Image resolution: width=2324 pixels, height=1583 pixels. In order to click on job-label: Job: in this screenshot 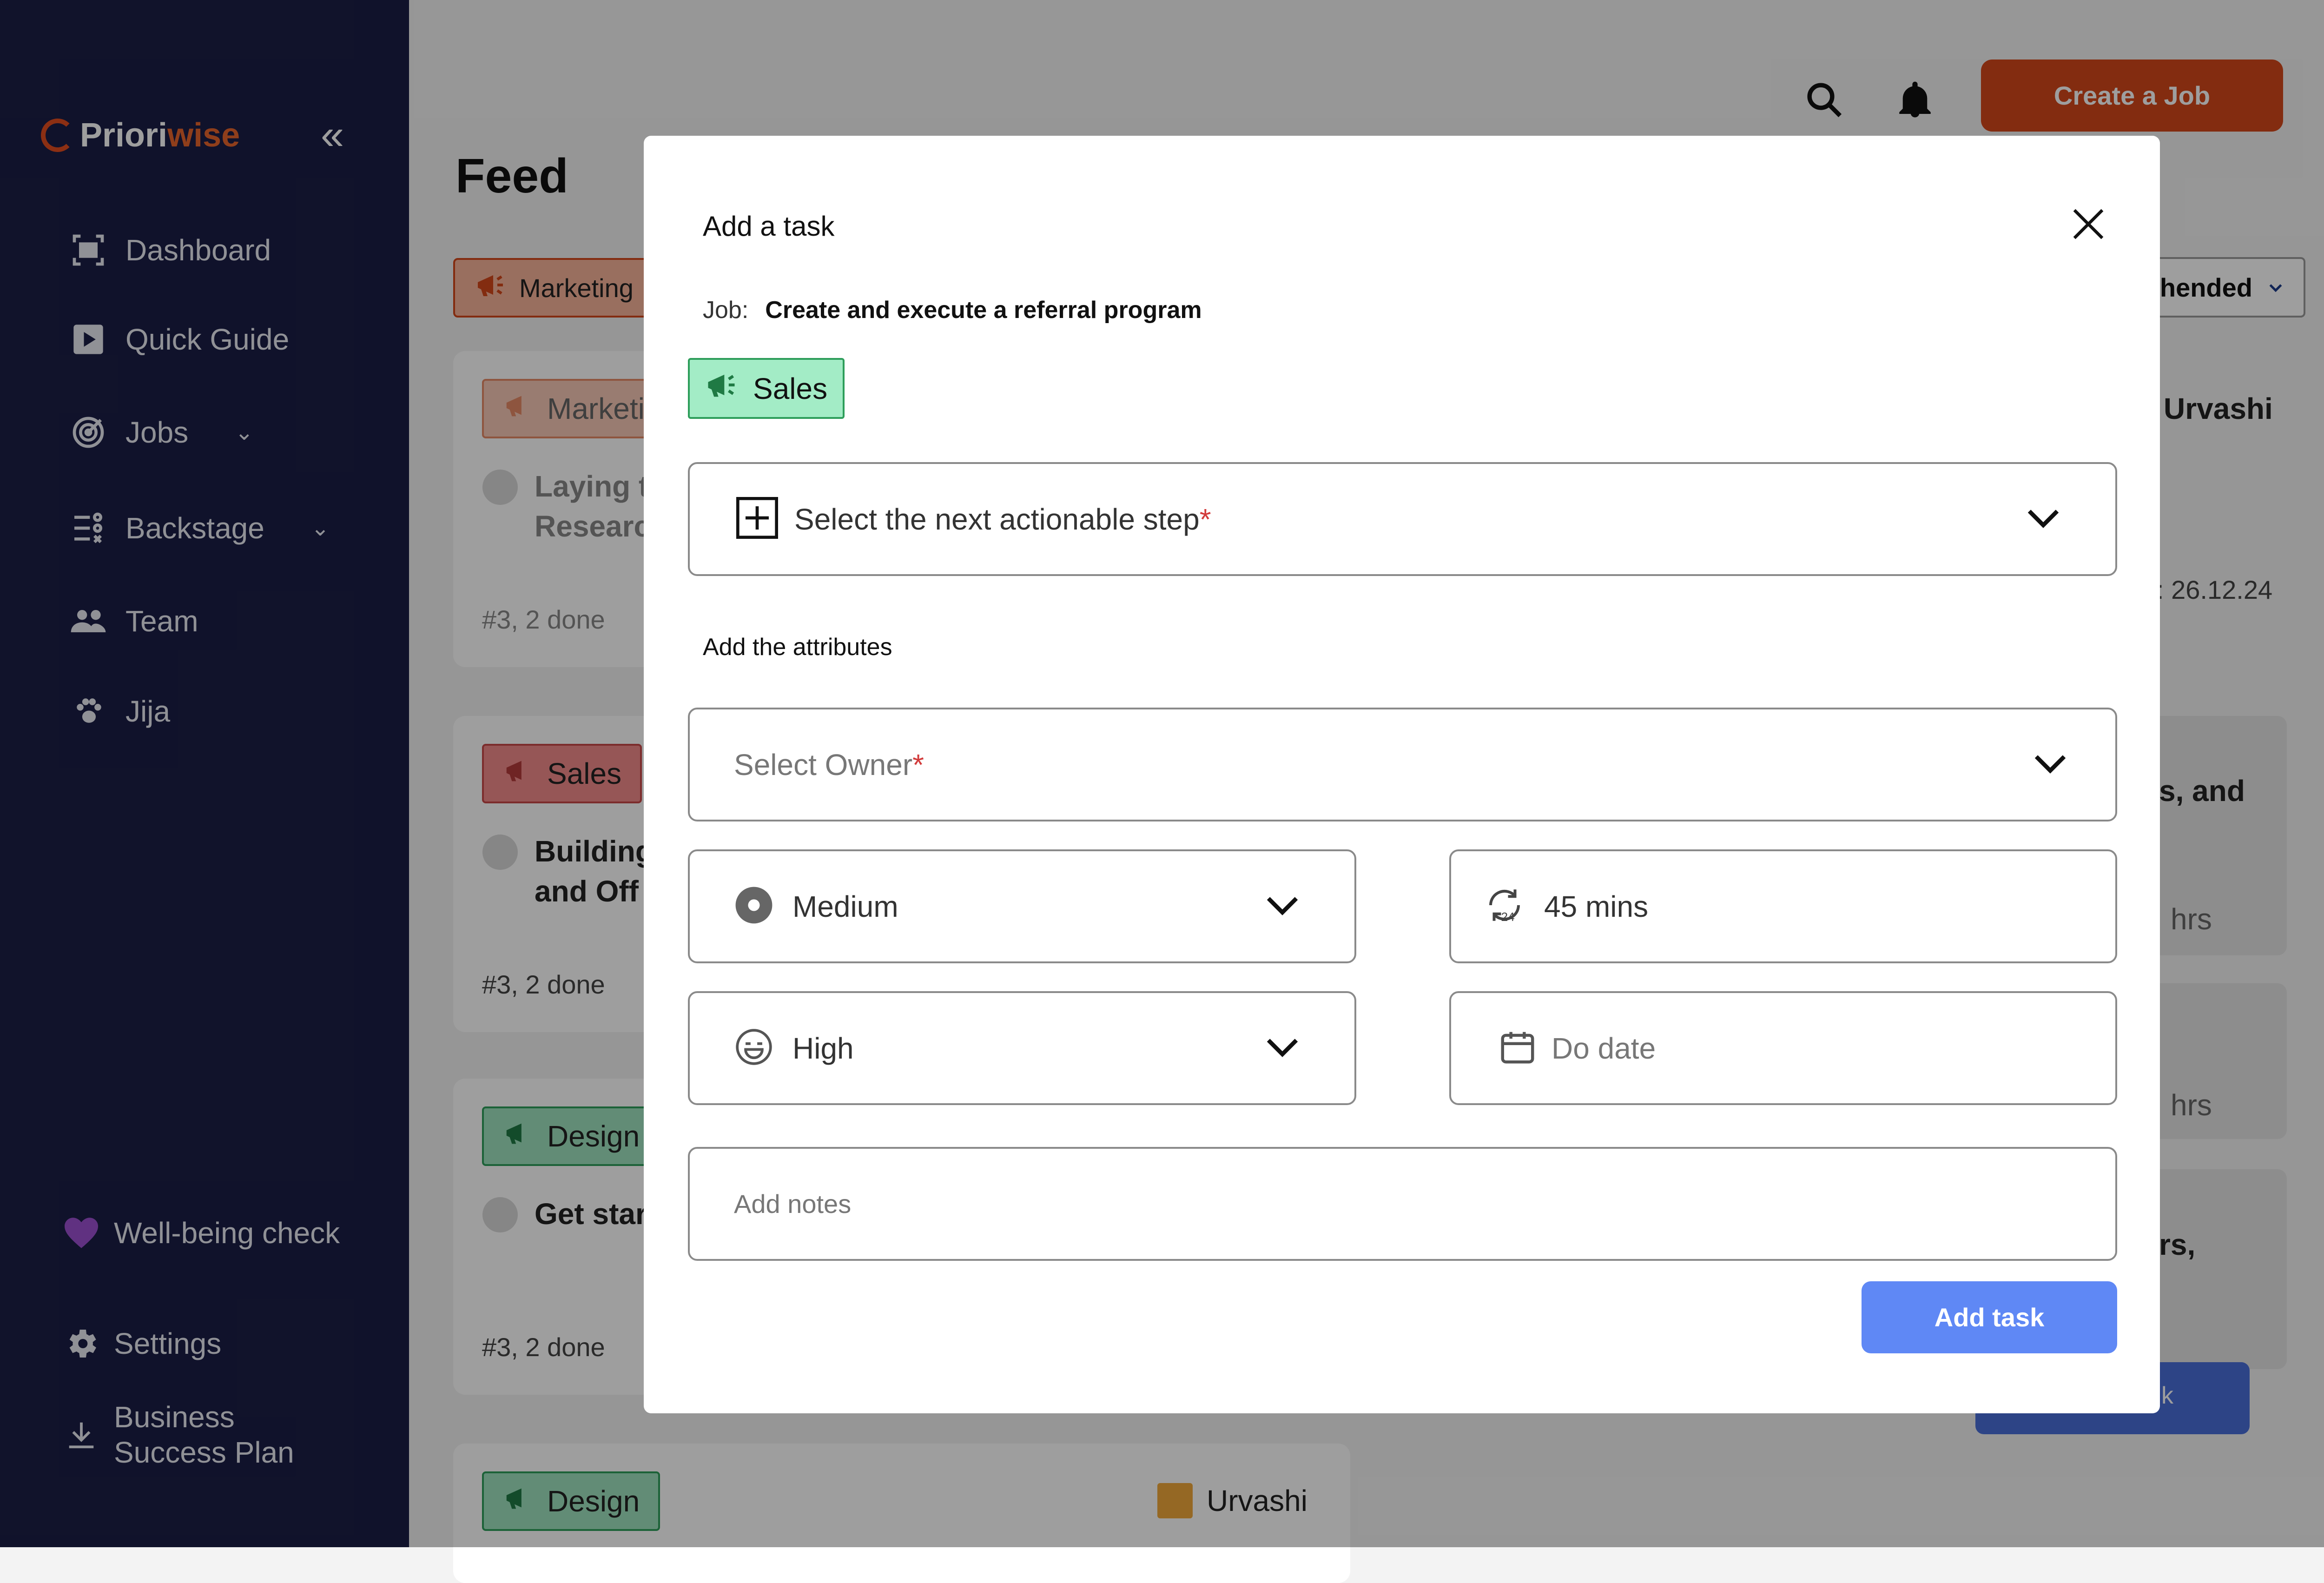, I will do `click(726, 310)`.